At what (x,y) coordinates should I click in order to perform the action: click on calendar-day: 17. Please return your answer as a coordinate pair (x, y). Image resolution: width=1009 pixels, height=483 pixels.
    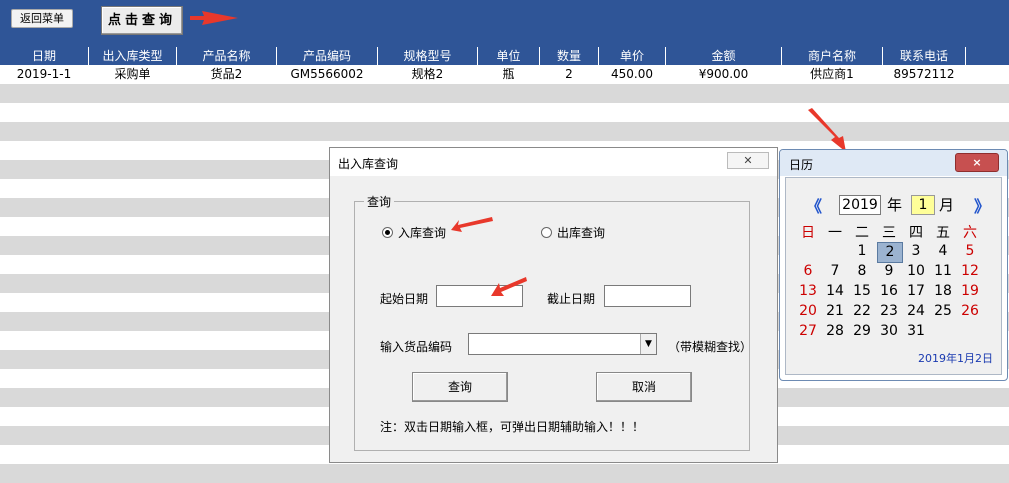
    Looking at the image, I should click on (916, 291).